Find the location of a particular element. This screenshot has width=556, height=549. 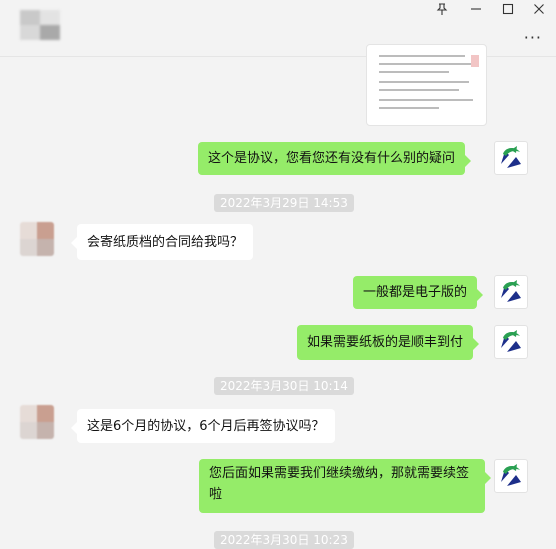

more-icon: ··· is located at coordinates (533, 37).